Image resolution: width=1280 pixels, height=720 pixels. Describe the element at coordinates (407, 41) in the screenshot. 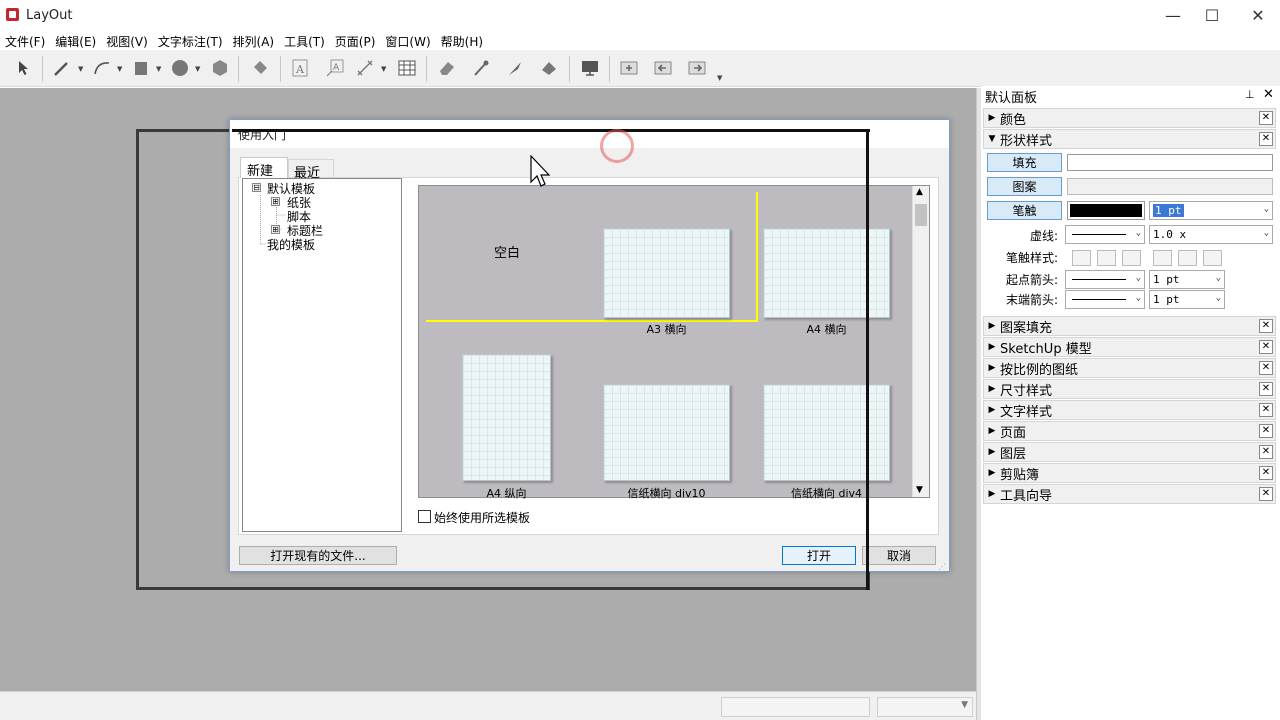

I see `menu-window: 窗口(W)` at that location.